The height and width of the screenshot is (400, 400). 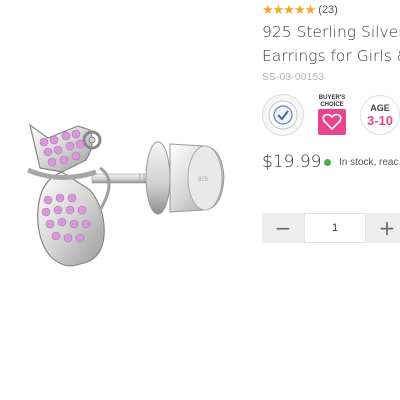 What do you see at coordinates (203, 180) in the screenshot?
I see `svg-text: 925` at bounding box center [203, 180].